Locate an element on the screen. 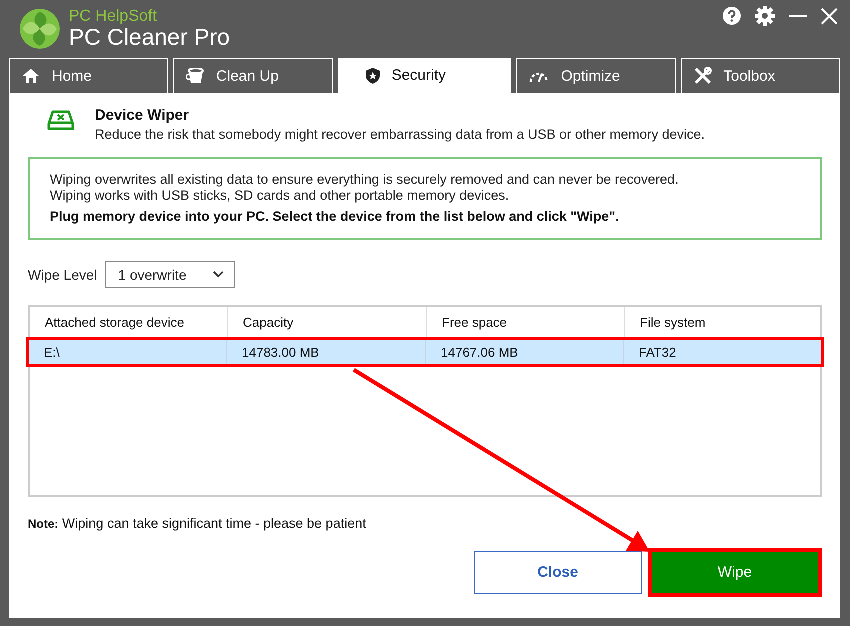 The height and width of the screenshot is (626, 850). device-row: E:\ 14783.00 MB 14767.06 MB FAT32 is located at coordinates (425, 352).